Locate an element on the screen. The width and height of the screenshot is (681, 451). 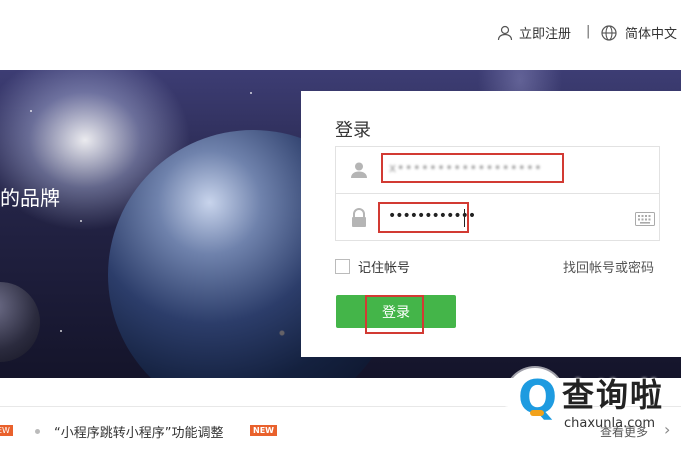
remember-label: 记住帐号 is located at coordinates (384, 268).